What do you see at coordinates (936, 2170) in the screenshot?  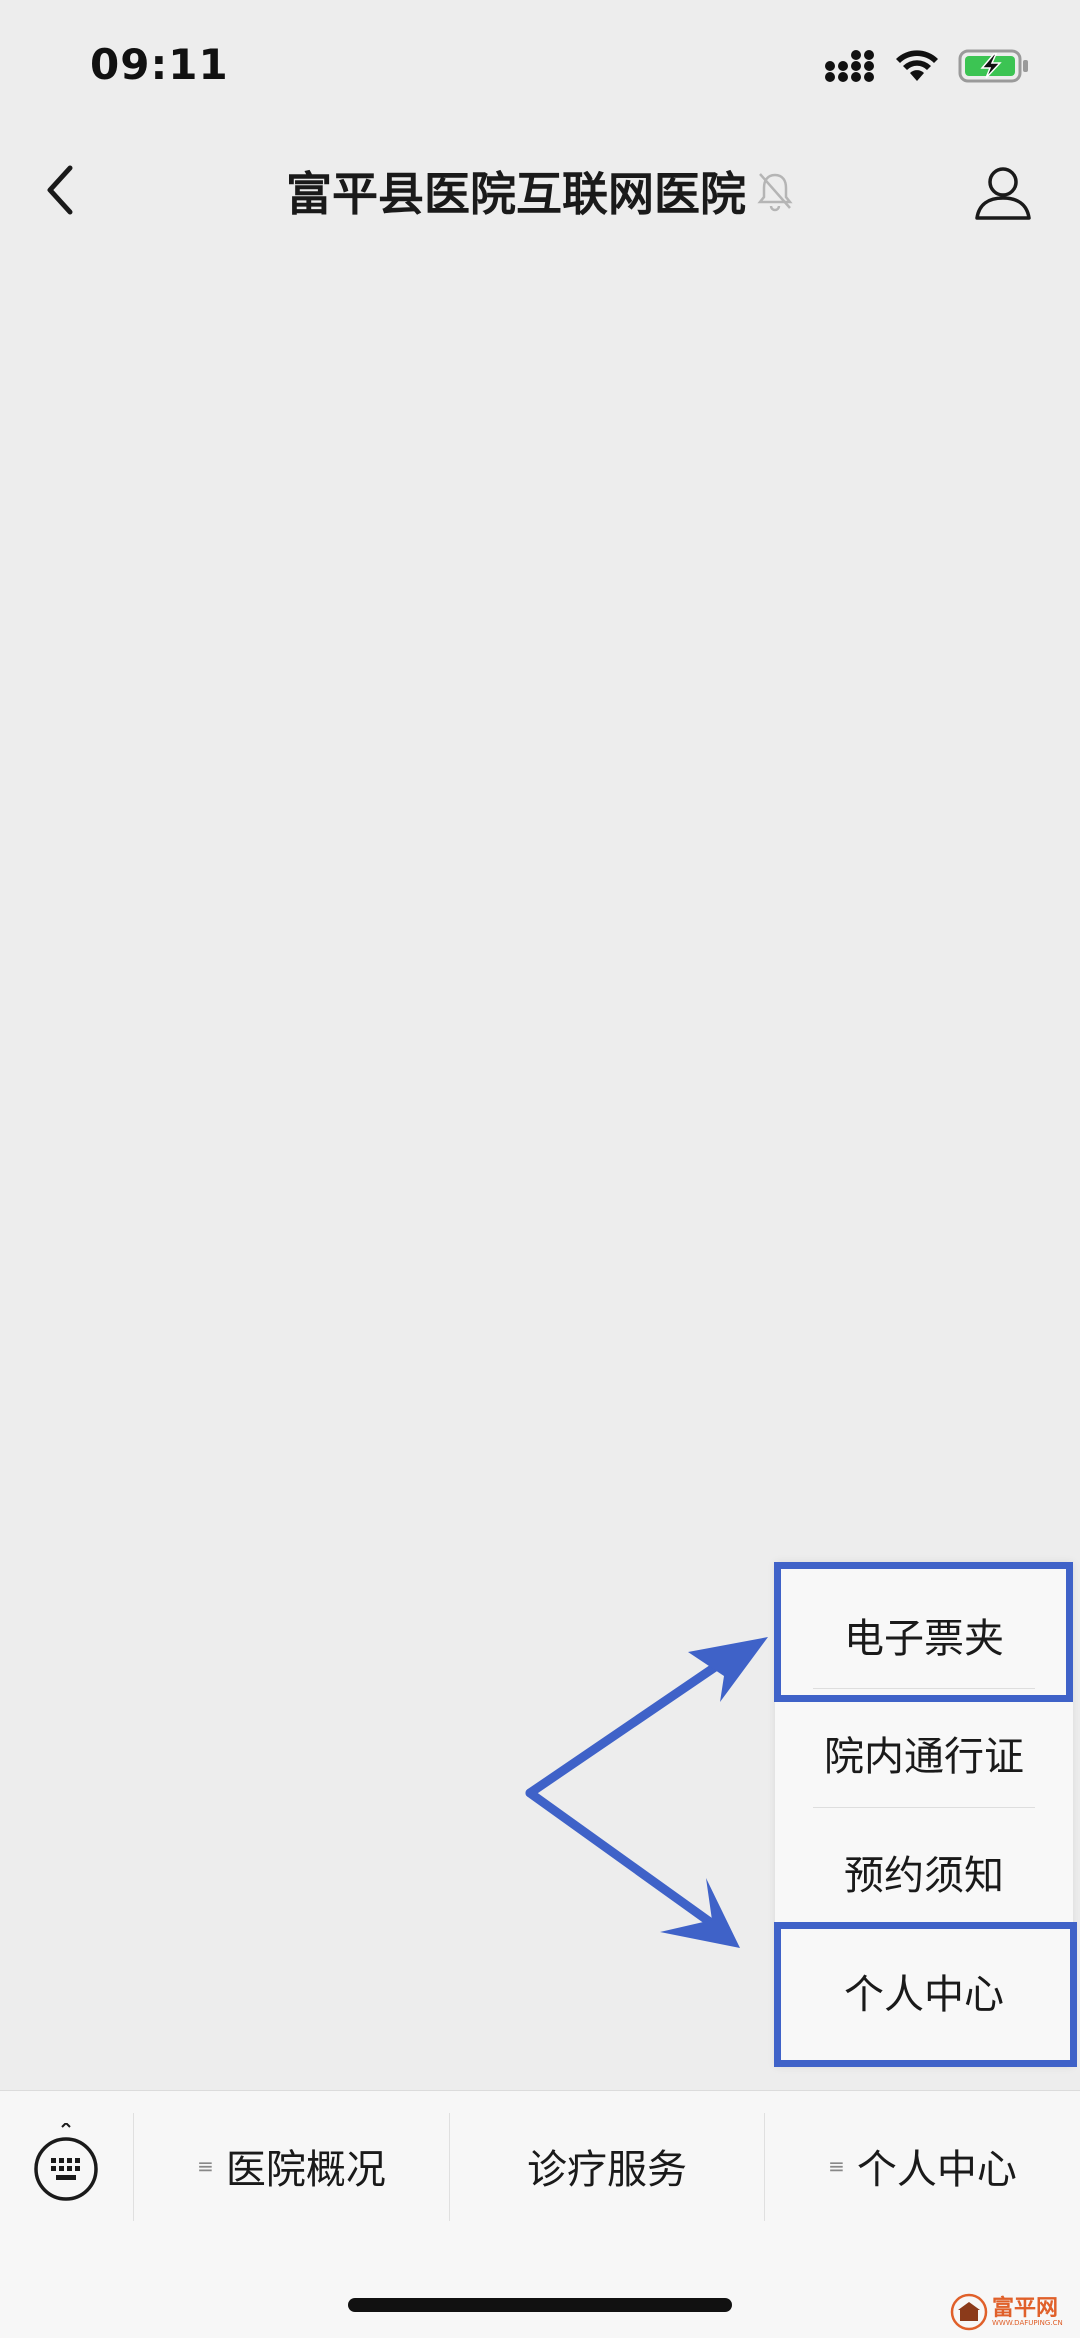 I see `menu-item-label: 个人中心` at bounding box center [936, 2170].